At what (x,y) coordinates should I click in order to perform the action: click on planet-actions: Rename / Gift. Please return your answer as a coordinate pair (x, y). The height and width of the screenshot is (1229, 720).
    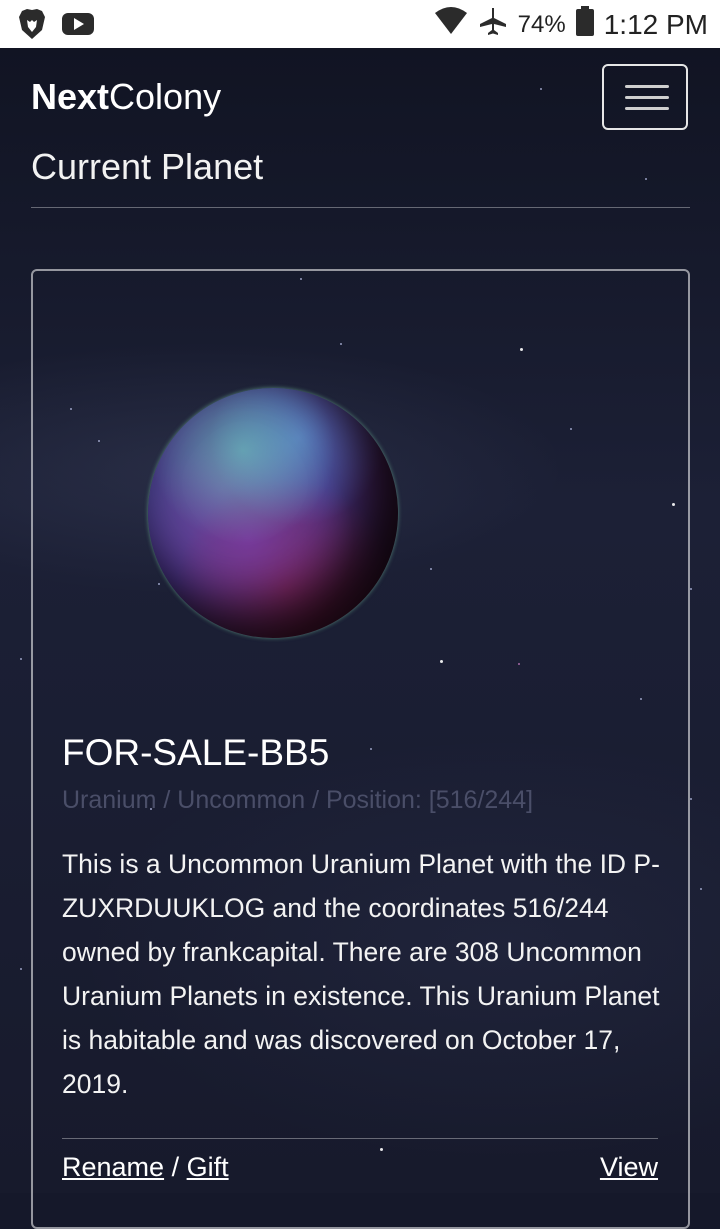
    Looking at the image, I should click on (145, 1167).